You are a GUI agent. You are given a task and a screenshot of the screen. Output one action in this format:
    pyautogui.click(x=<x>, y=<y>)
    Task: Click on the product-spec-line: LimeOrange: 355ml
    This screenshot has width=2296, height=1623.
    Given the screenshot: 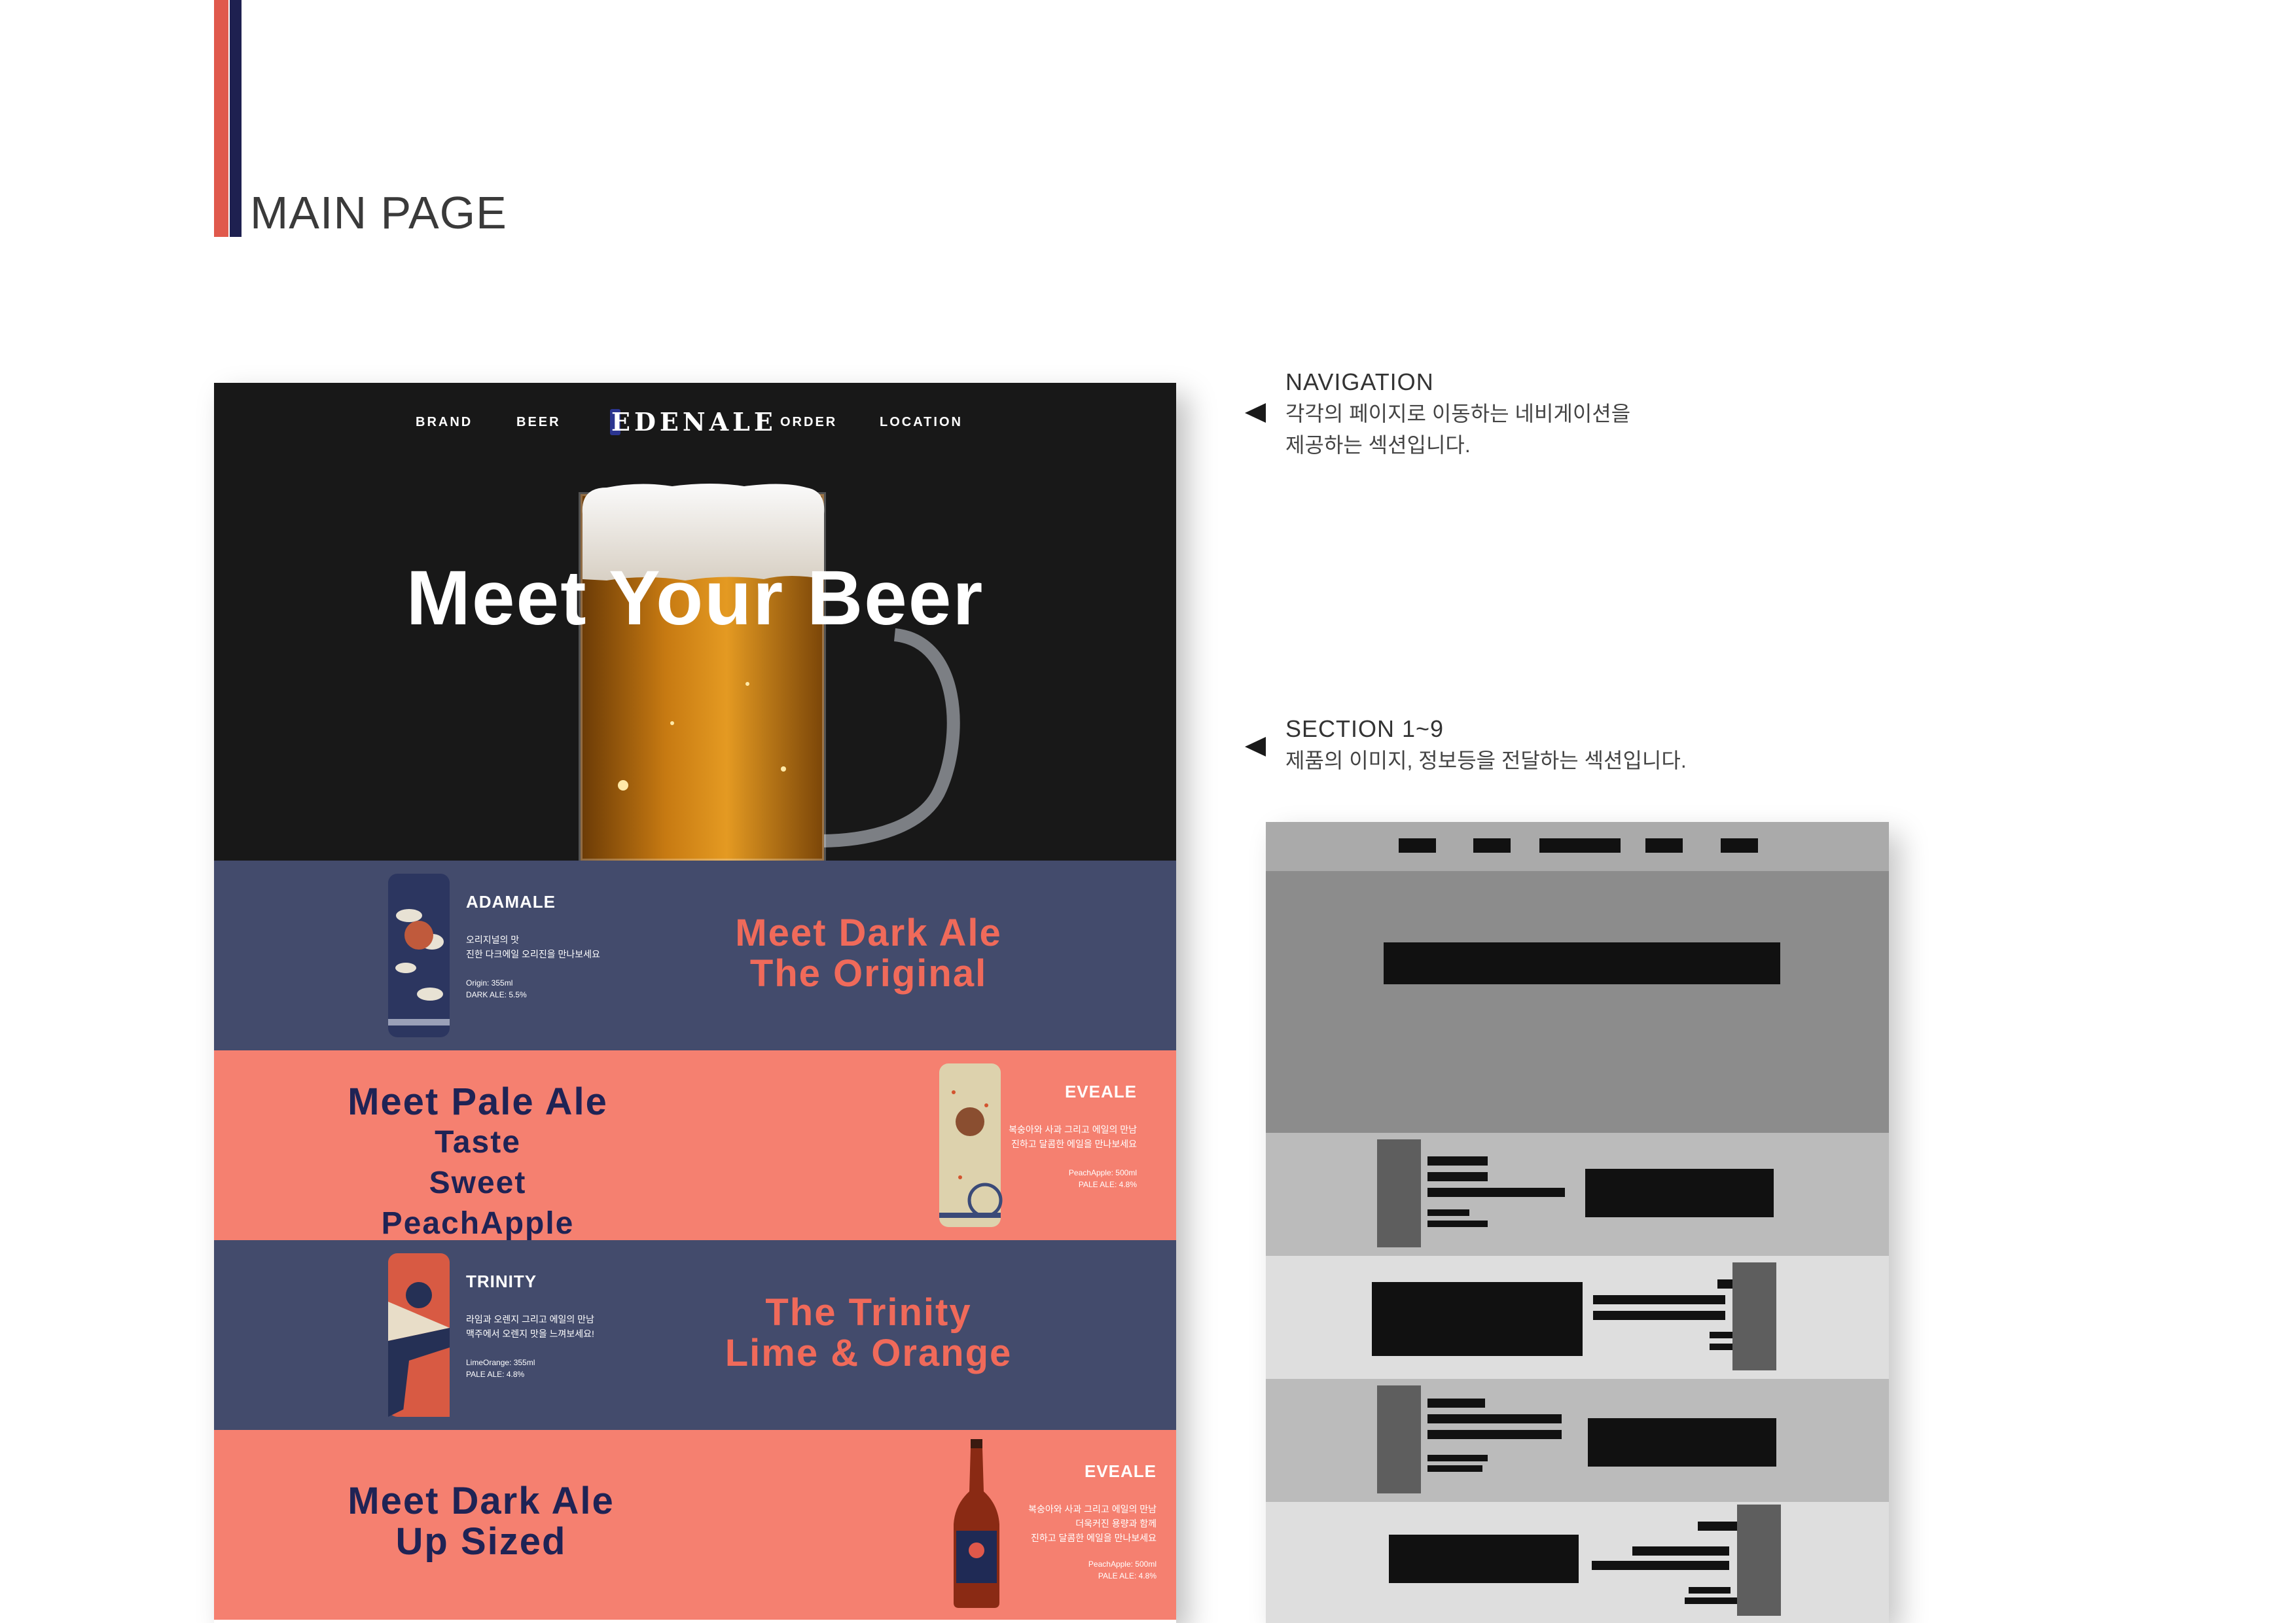 What is the action you would take?
    pyautogui.click(x=501, y=1363)
    